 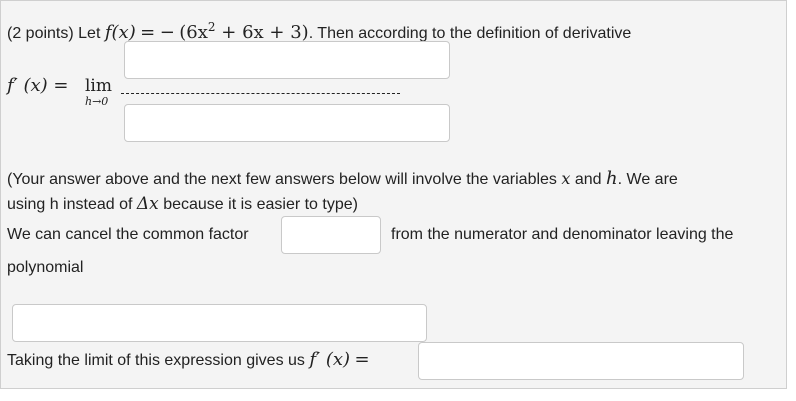 What do you see at coordinates (89, 33) in the screenshot?
I see `let-word: Let` at bounding box center [89, 33].